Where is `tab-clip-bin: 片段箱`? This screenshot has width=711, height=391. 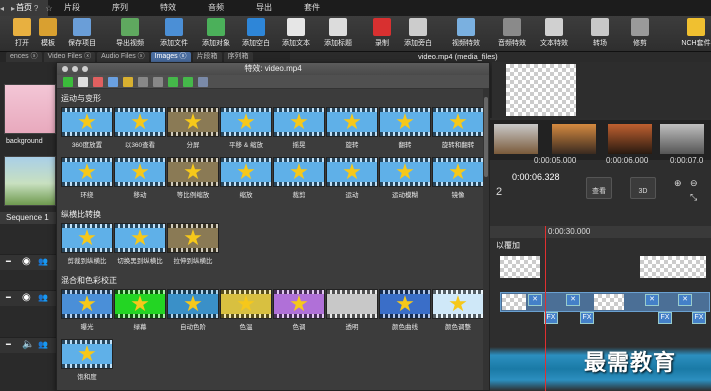 tab-clip-bin: 片段箱 is located at coordinates (207, 57).